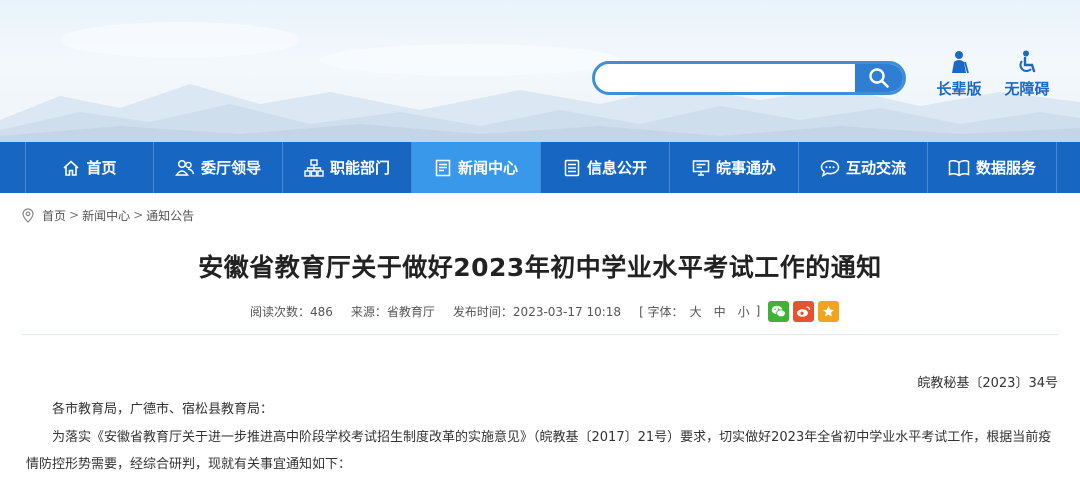 This screenshot has width=1080, height=480. What do you see at coordinates (487, 168) in the screenshot?
I see `nav-item-label: 新闻中心` at bounding box center [487, 168].